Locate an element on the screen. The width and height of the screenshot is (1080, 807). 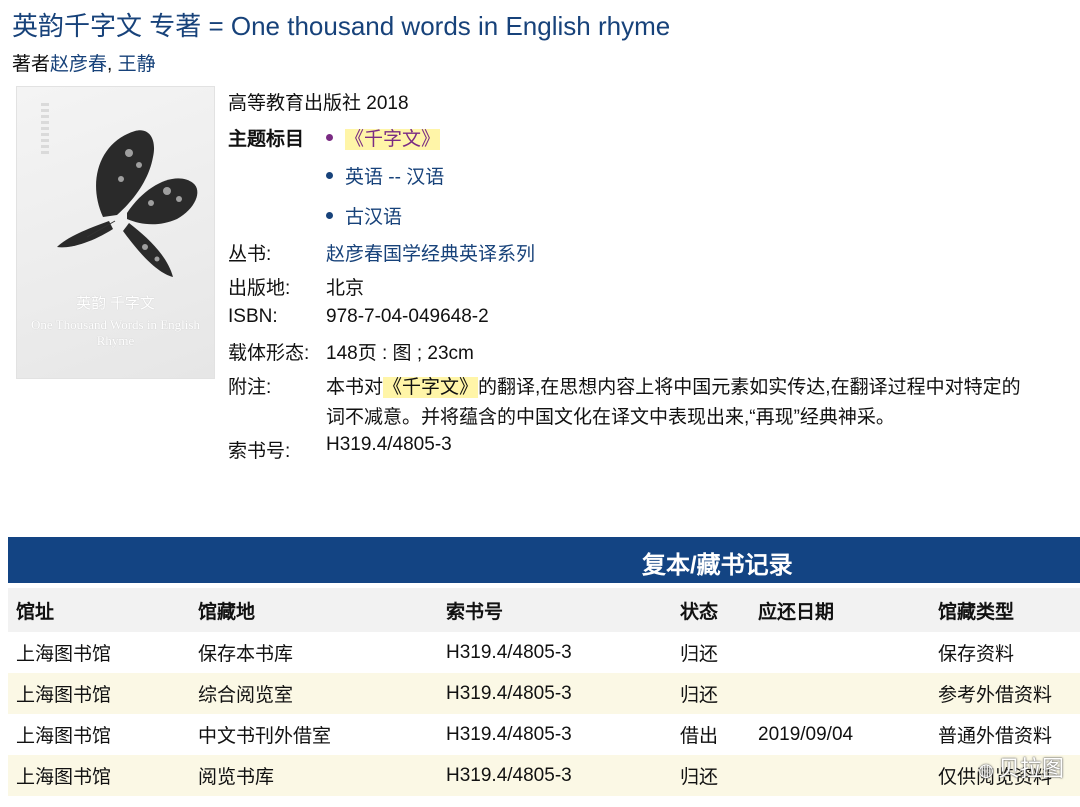
call-number-label: 索书号: is located at coordinates (259, 451).